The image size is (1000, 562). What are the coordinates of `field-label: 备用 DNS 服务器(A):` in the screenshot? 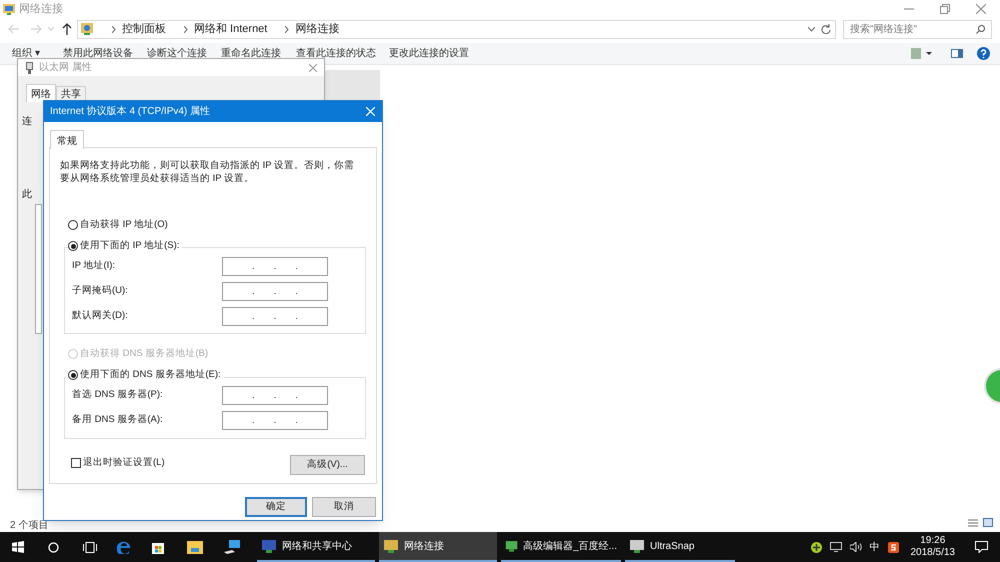 It's located at (117, 420).